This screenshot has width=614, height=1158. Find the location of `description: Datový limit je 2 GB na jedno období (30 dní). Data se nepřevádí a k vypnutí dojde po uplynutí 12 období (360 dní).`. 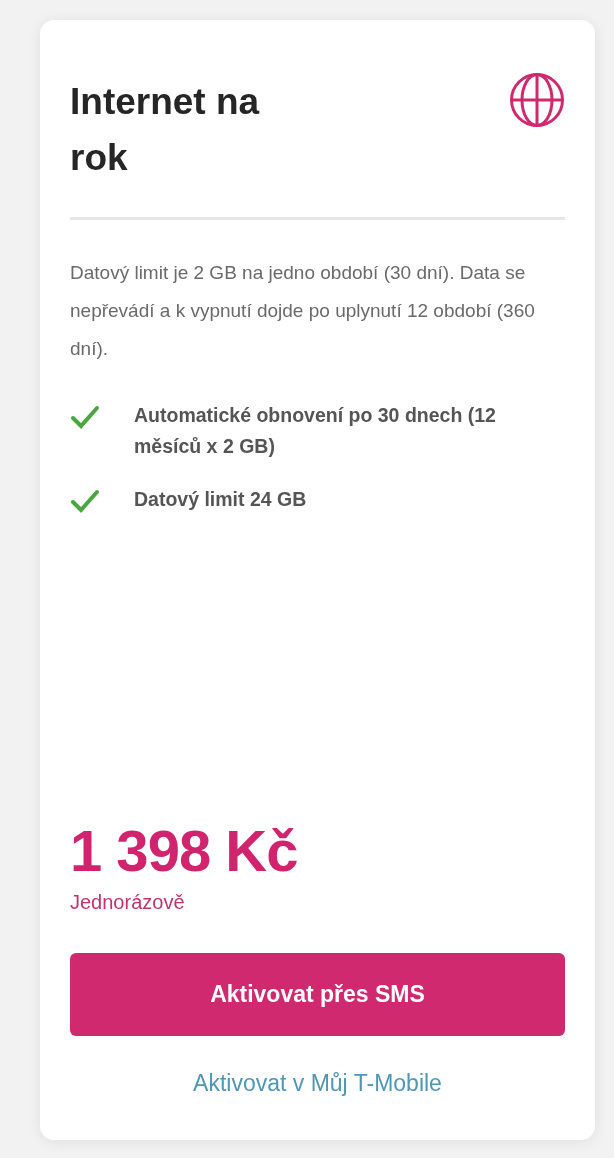

description: Datový limit je 2 GB na jedno období (30 dní). Data se nepřevádí a k vypnutí dojde po uplynutí 12 období (360 dní). is located at coordinates (303, 311).